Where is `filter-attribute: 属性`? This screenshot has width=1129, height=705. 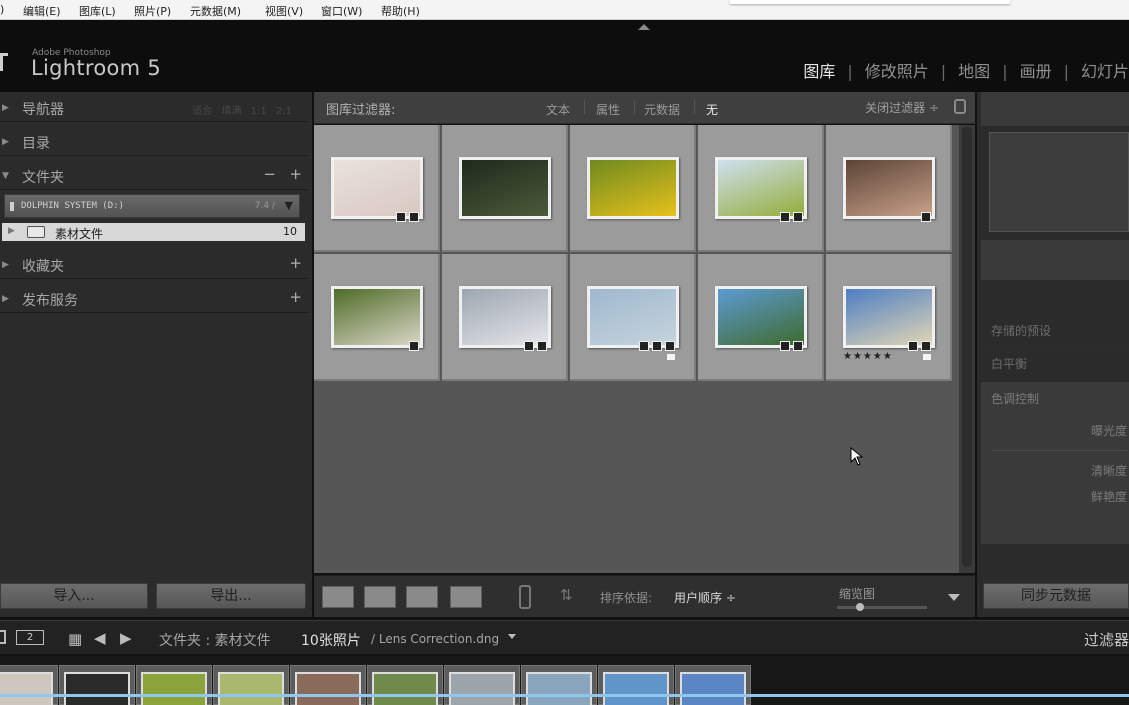
filter-attribute: 属性 is located at coordinates (608, 109).